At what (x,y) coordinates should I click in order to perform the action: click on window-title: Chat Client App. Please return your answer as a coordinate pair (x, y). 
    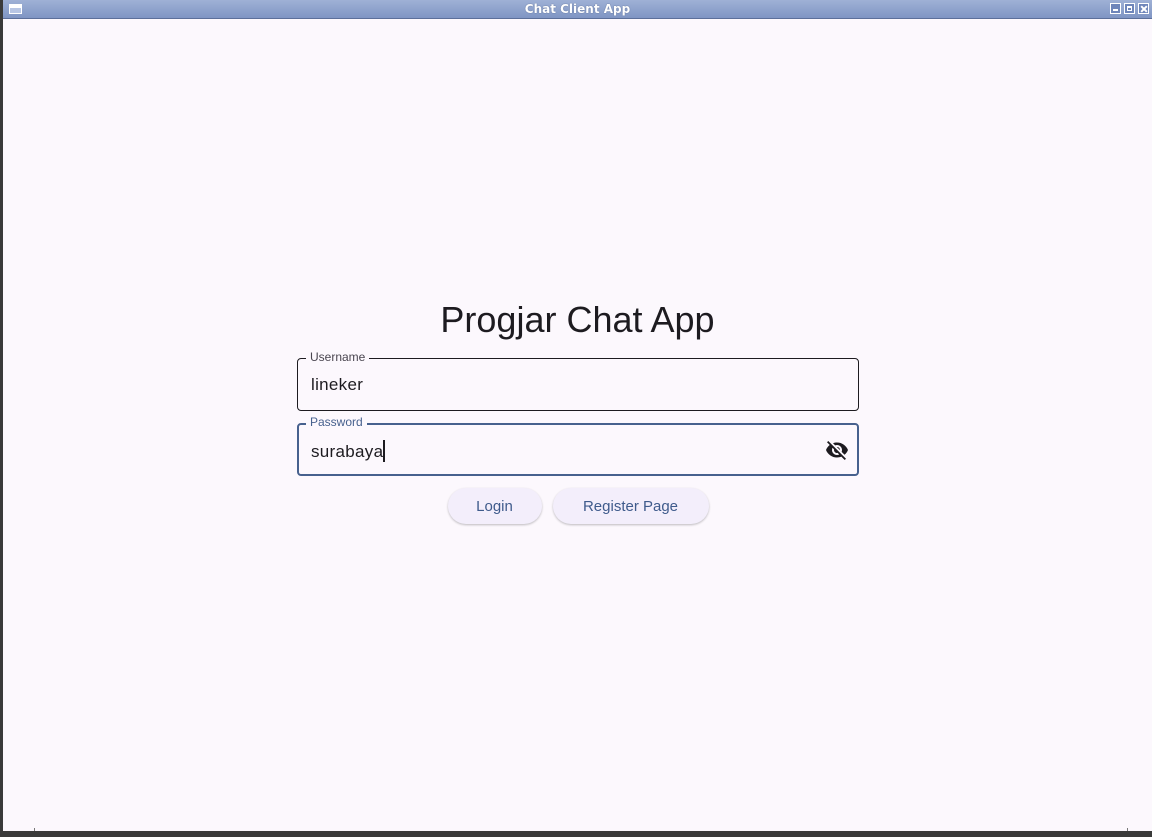
    Looking at the image, I should click on (577, 9).